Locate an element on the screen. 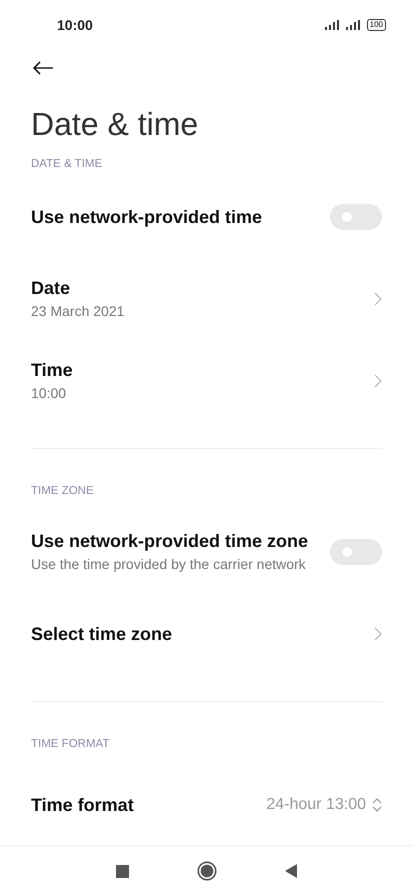 This screenshot has width=413, height=896. setting-title: Time format is located at coordinates (82, 805).